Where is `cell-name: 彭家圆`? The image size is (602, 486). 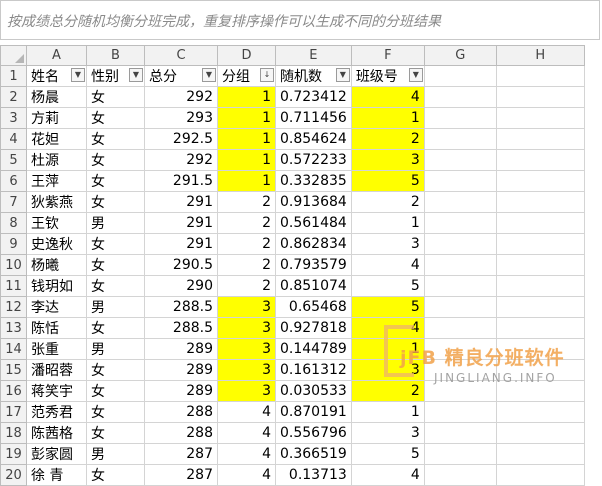
cell-name: 彭家圆 is located at coordinates (56, 454).